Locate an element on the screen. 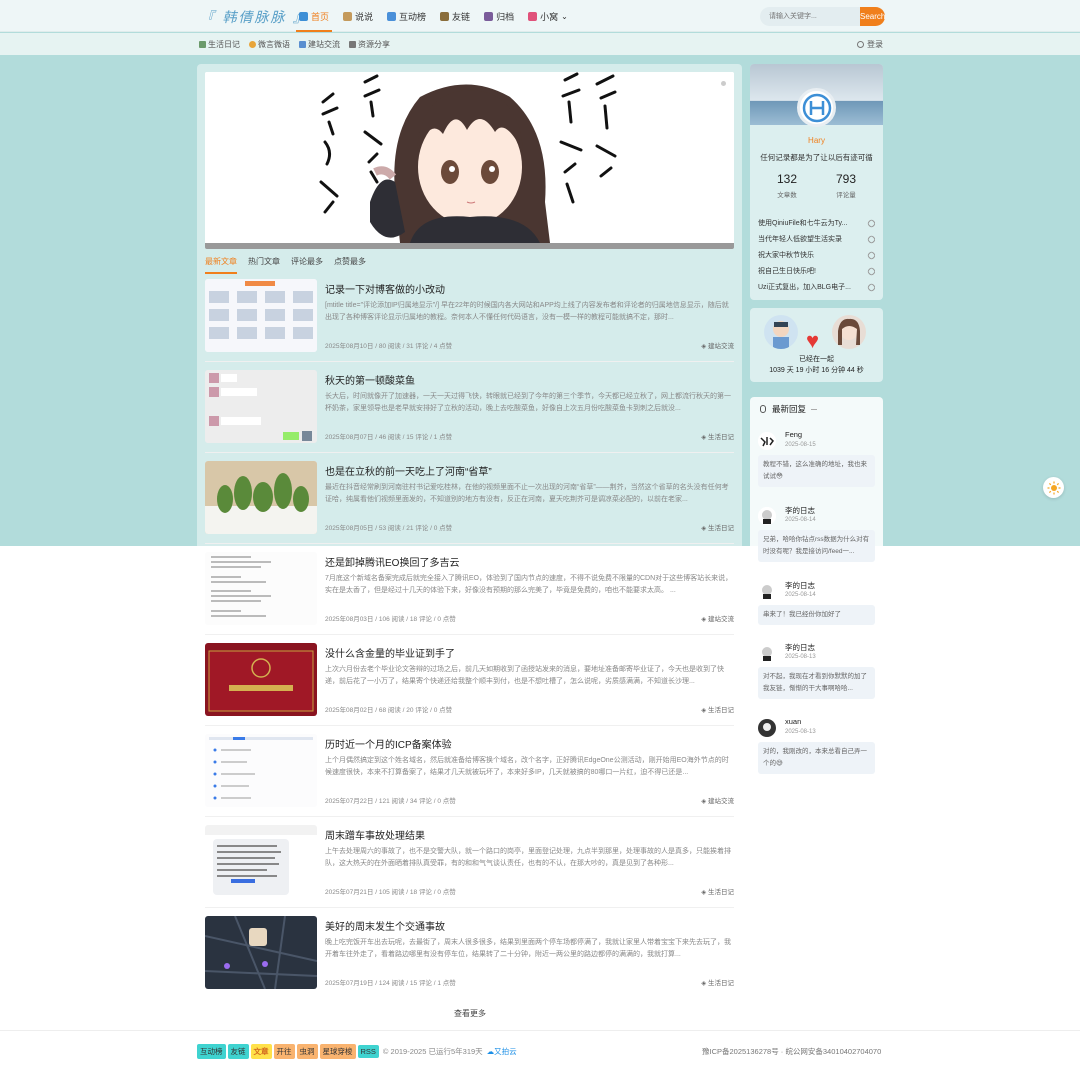 The image size is (1080, 1065). footer-badge: 友链 is located at coordinates (238, 1051).